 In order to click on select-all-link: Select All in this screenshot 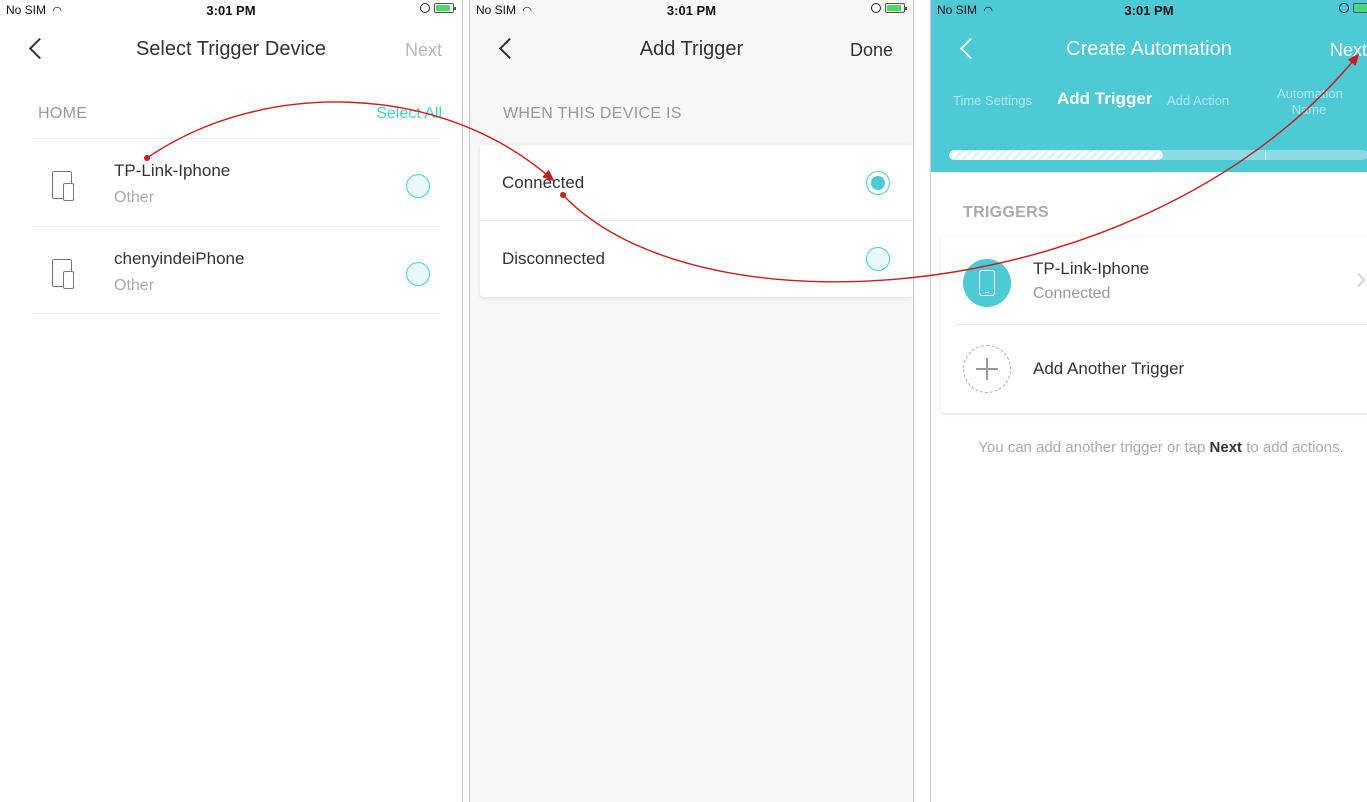, I will do `click(409, 114)`.